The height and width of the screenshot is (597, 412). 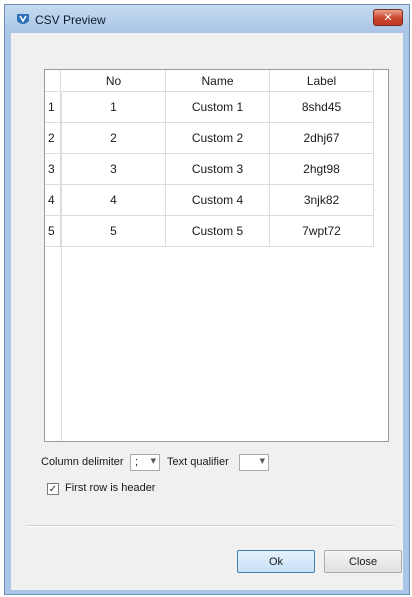 I want to click on cell-label: 2dhj67, so click(x=322, y=138).